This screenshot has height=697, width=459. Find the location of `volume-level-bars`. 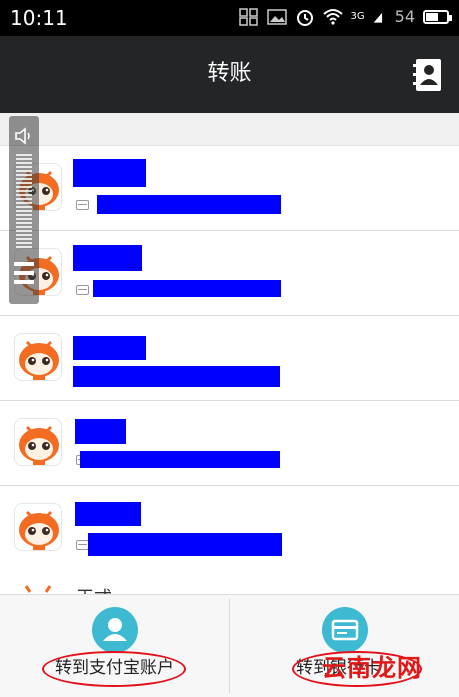

volume-level-bars is located at coordinates (24, 202).